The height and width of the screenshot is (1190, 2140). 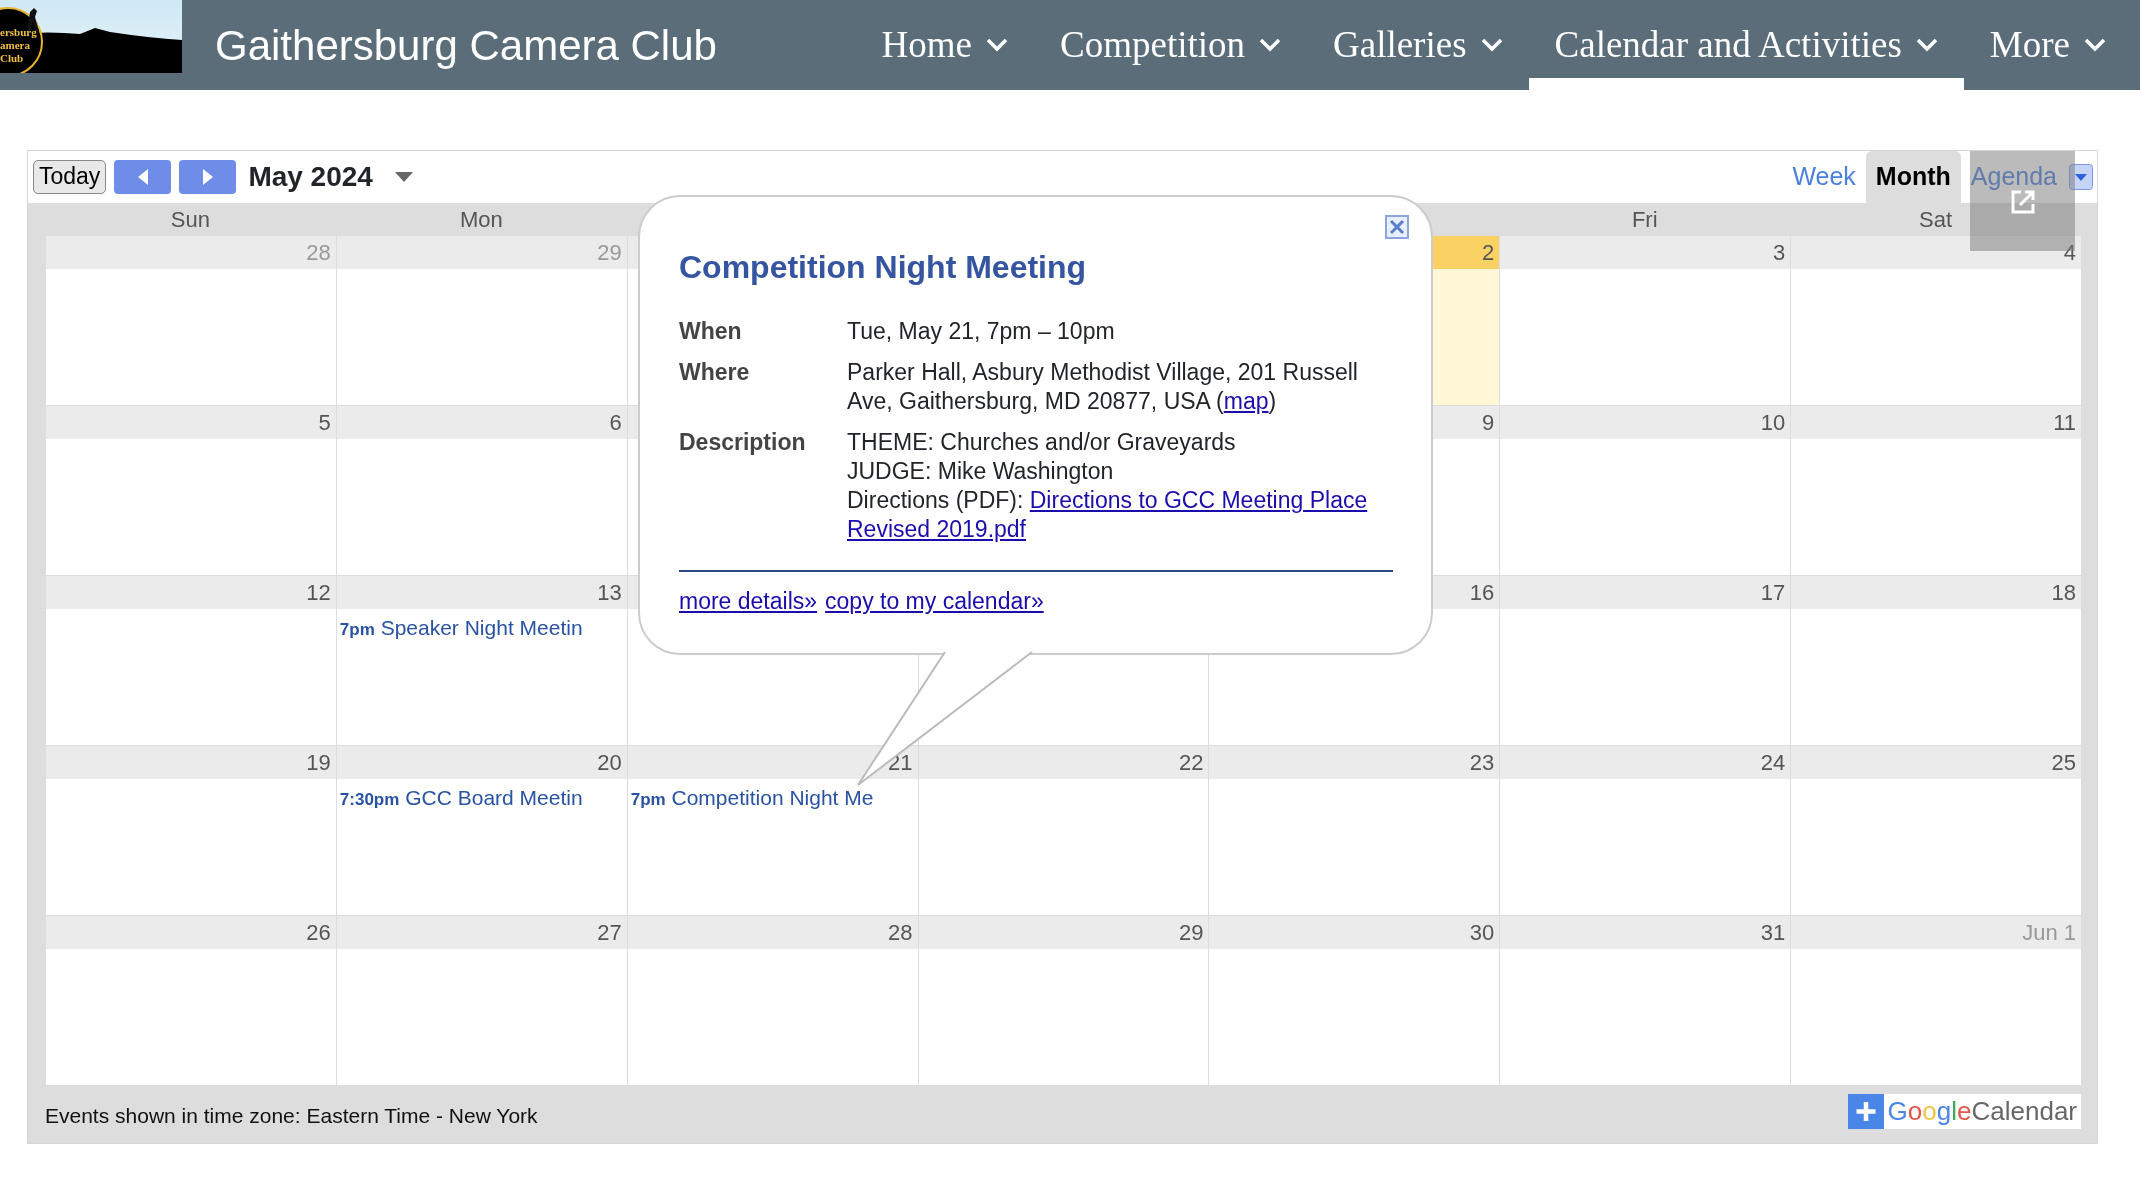 I want to click on nav-link: Galleries, so click(x=1418, y=45).